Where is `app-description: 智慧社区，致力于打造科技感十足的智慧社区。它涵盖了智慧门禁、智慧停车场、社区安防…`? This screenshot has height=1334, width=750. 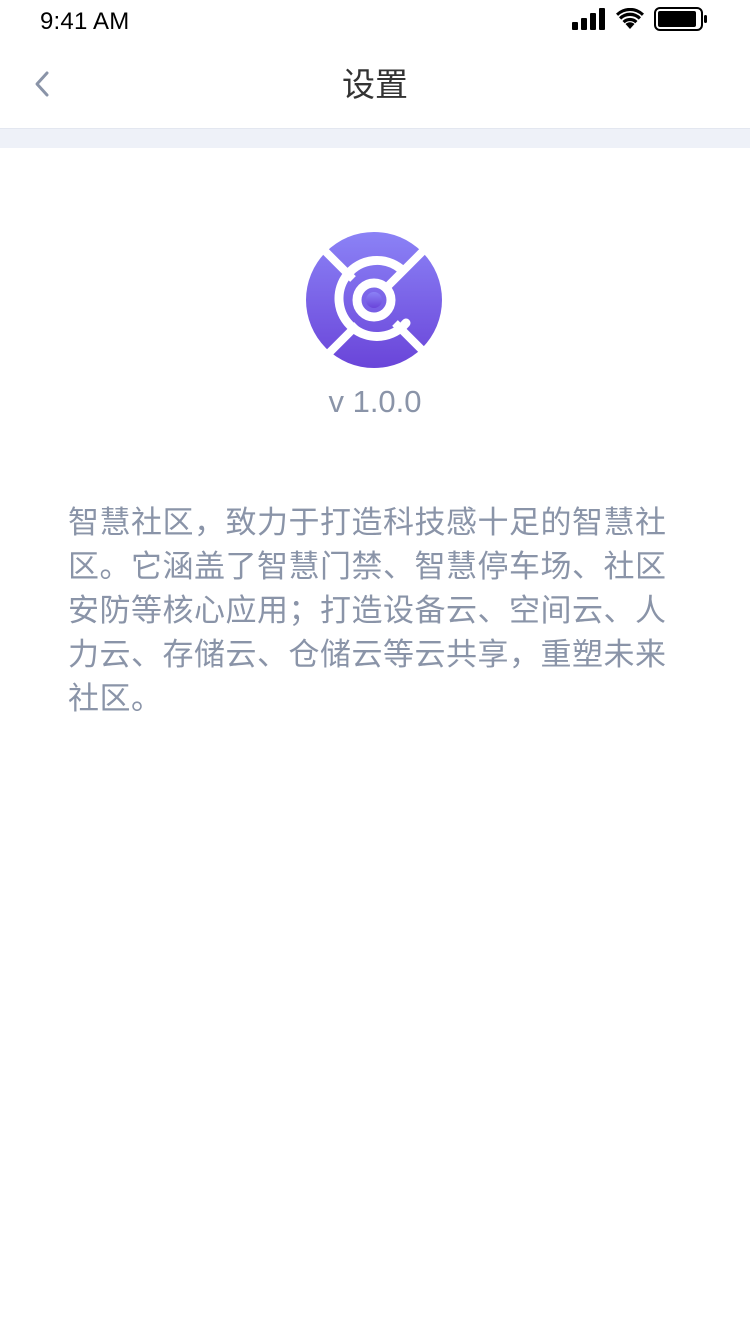
app-description: 智慧社区，致力于打造科技感十足的智慧社区。它涵盖了智慧门禁、智慧停车场、社区安防… is located at coordinates (367, 611).